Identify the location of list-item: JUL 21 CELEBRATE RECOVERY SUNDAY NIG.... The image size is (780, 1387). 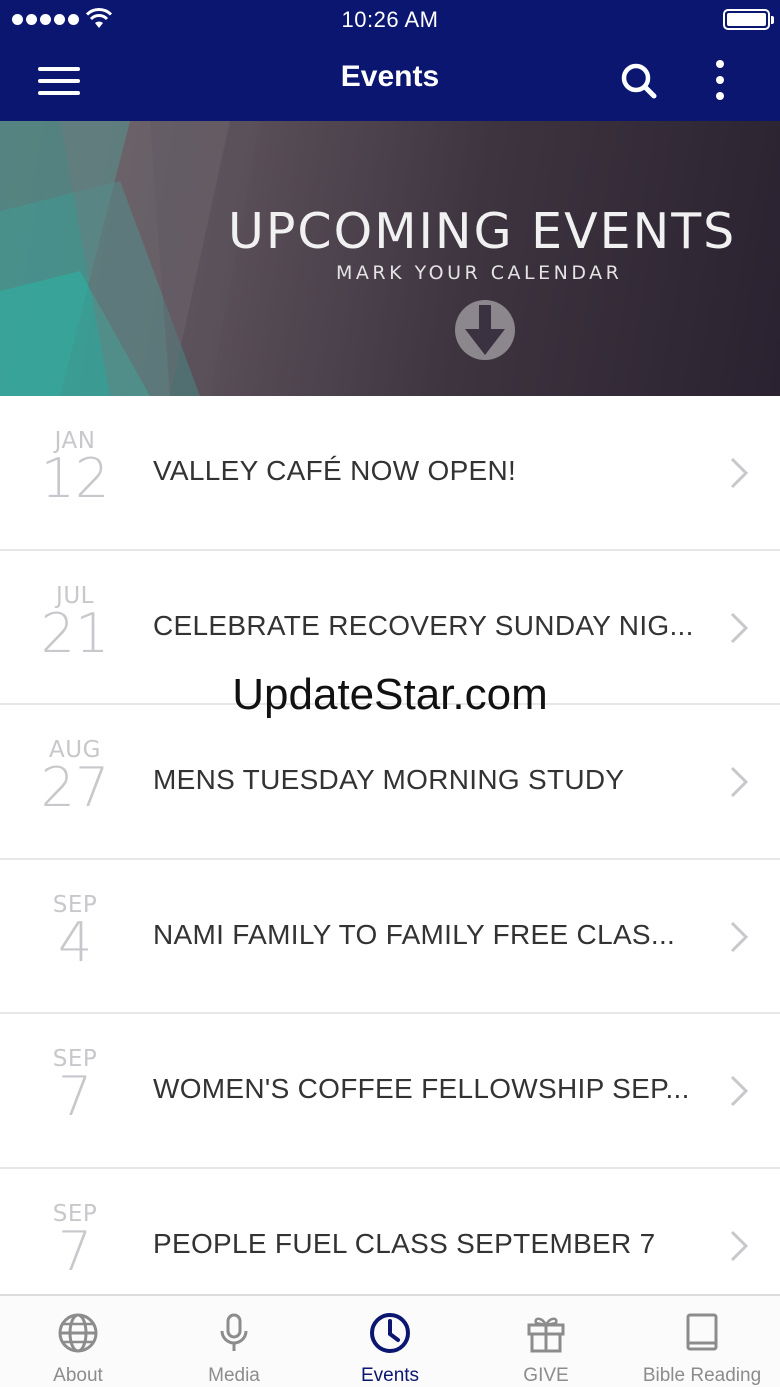
(390, 628).